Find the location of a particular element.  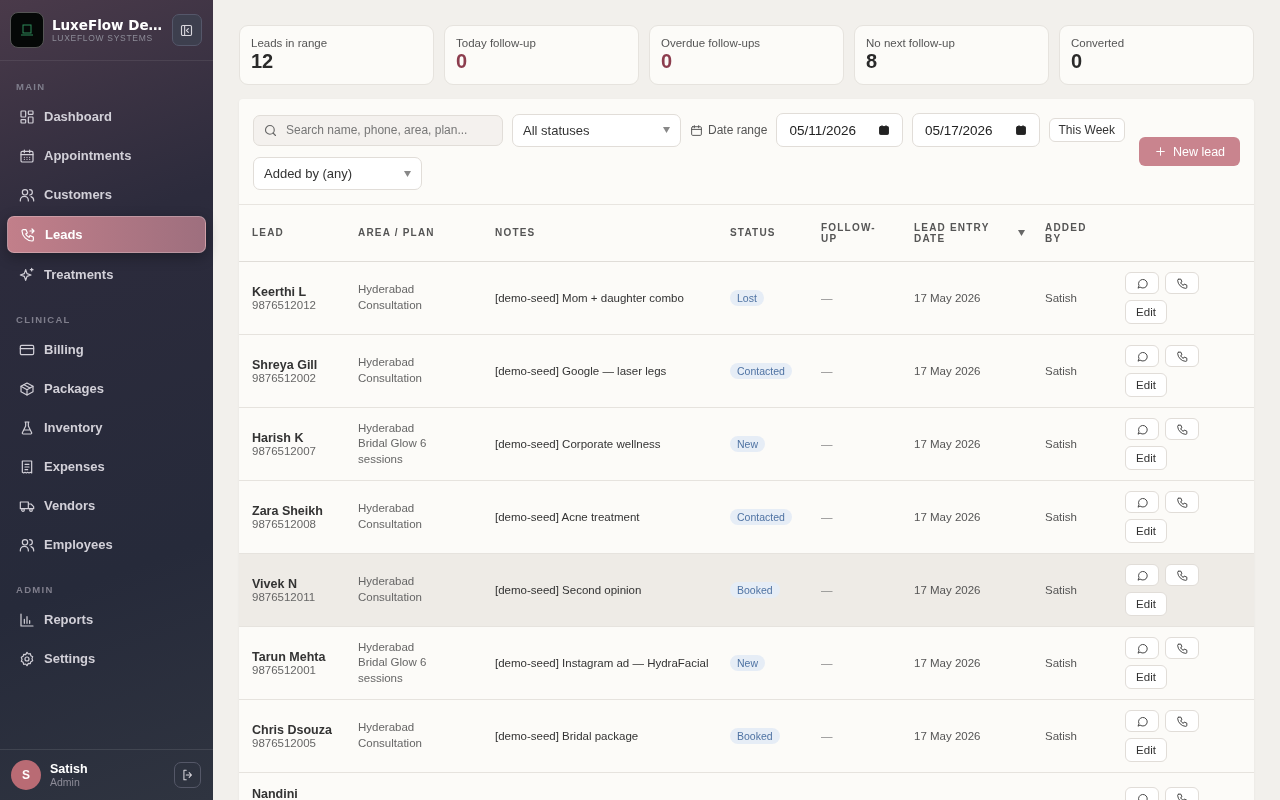

lead-name: Keerthi L is located at coordinates (280, 292).